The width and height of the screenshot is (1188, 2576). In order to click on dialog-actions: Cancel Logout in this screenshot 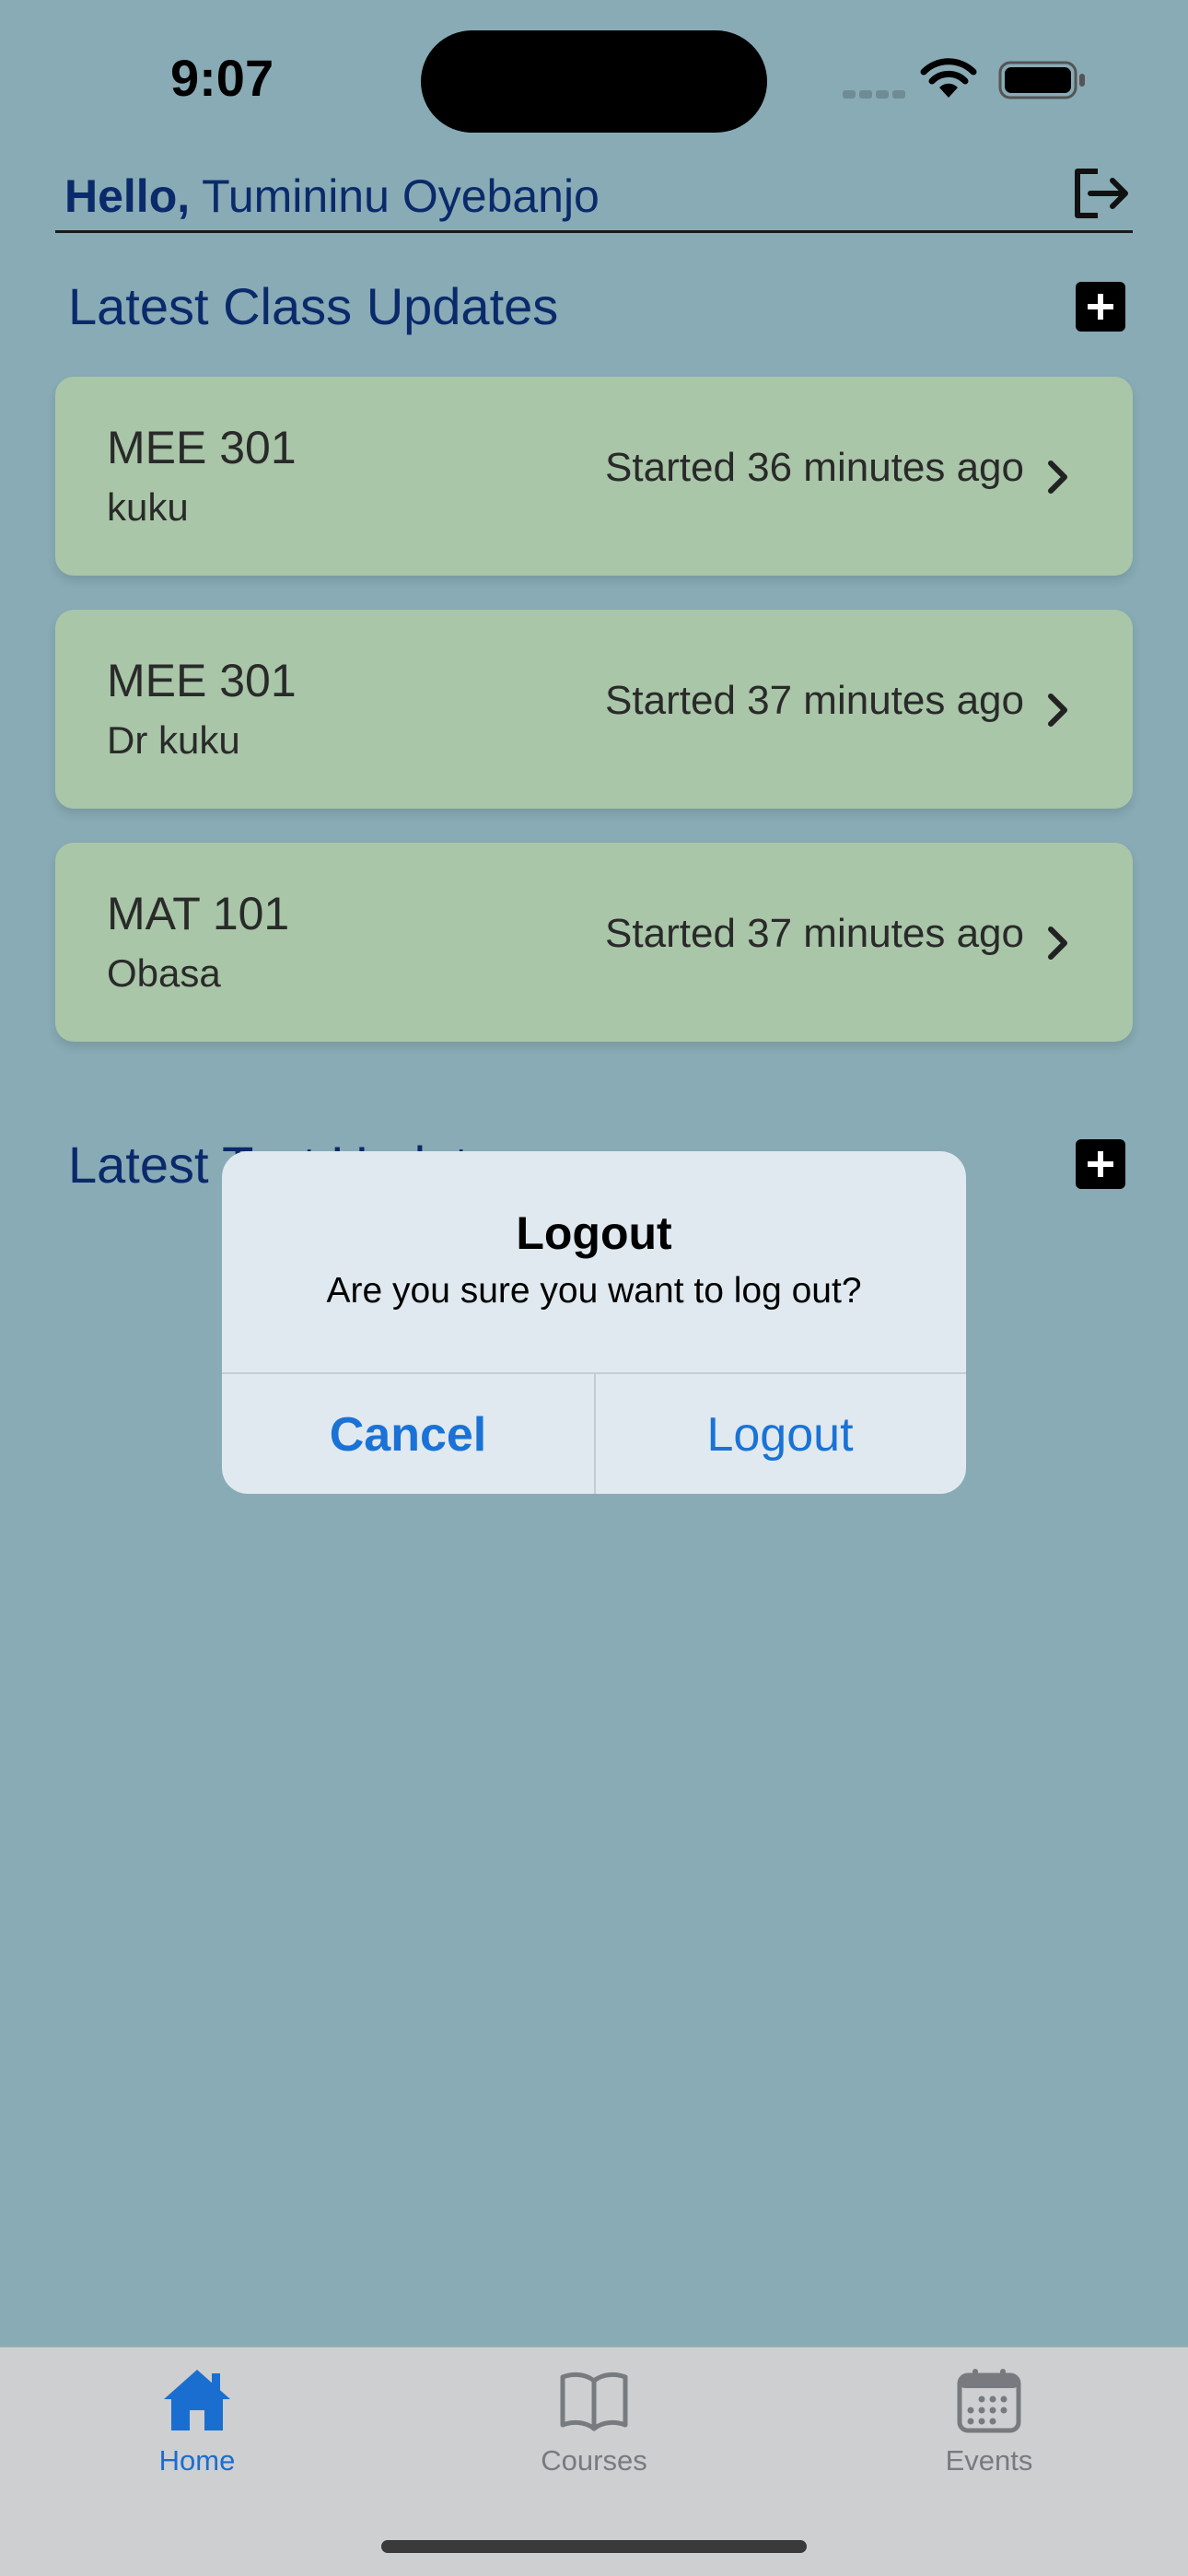, I will do `click(594, 1433)`.